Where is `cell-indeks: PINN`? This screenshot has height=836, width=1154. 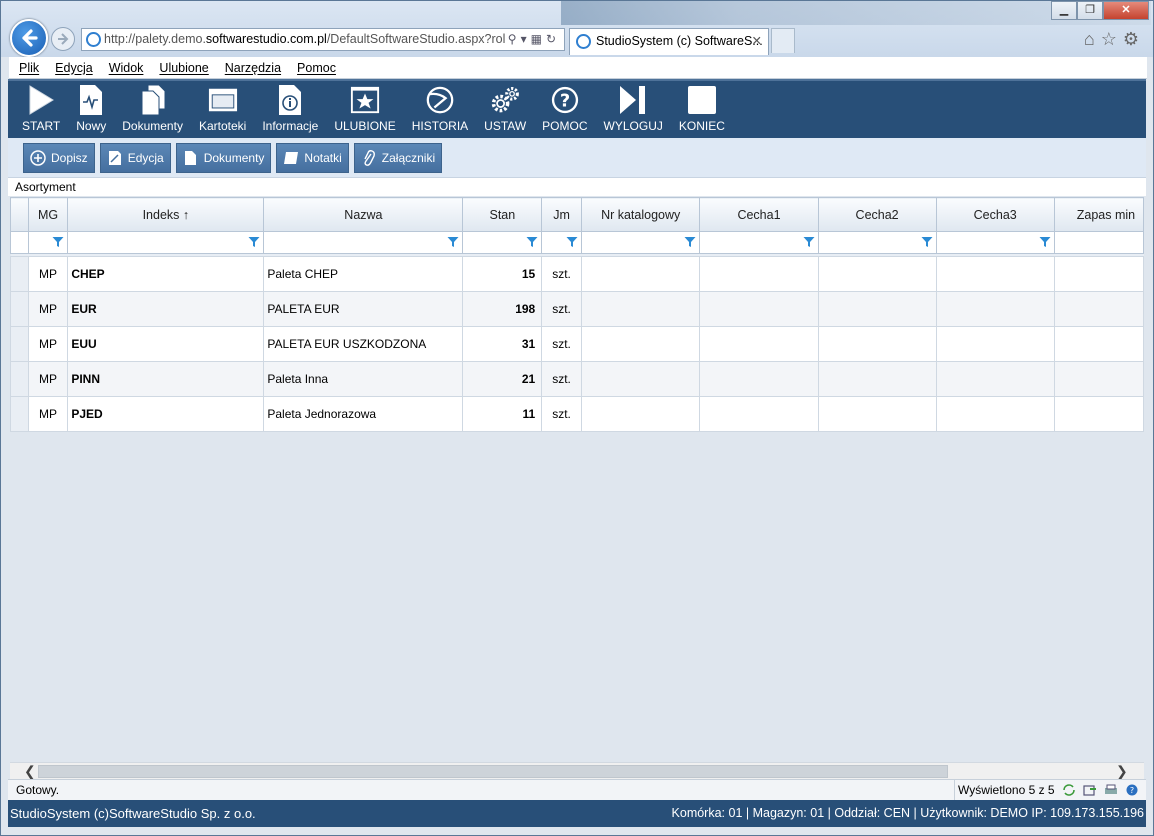
cell-indeks: PINN is located at coordinates (166, 379).